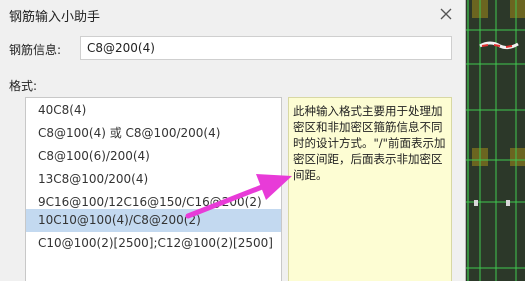 The width and height of the screenshot is (525, 281). What do you see at coordinates (153, 243) in the screenshot?
I see `list-item: C10@100(2)[2500];C12@100(2)[2500]` at bounding box center [153, 243].